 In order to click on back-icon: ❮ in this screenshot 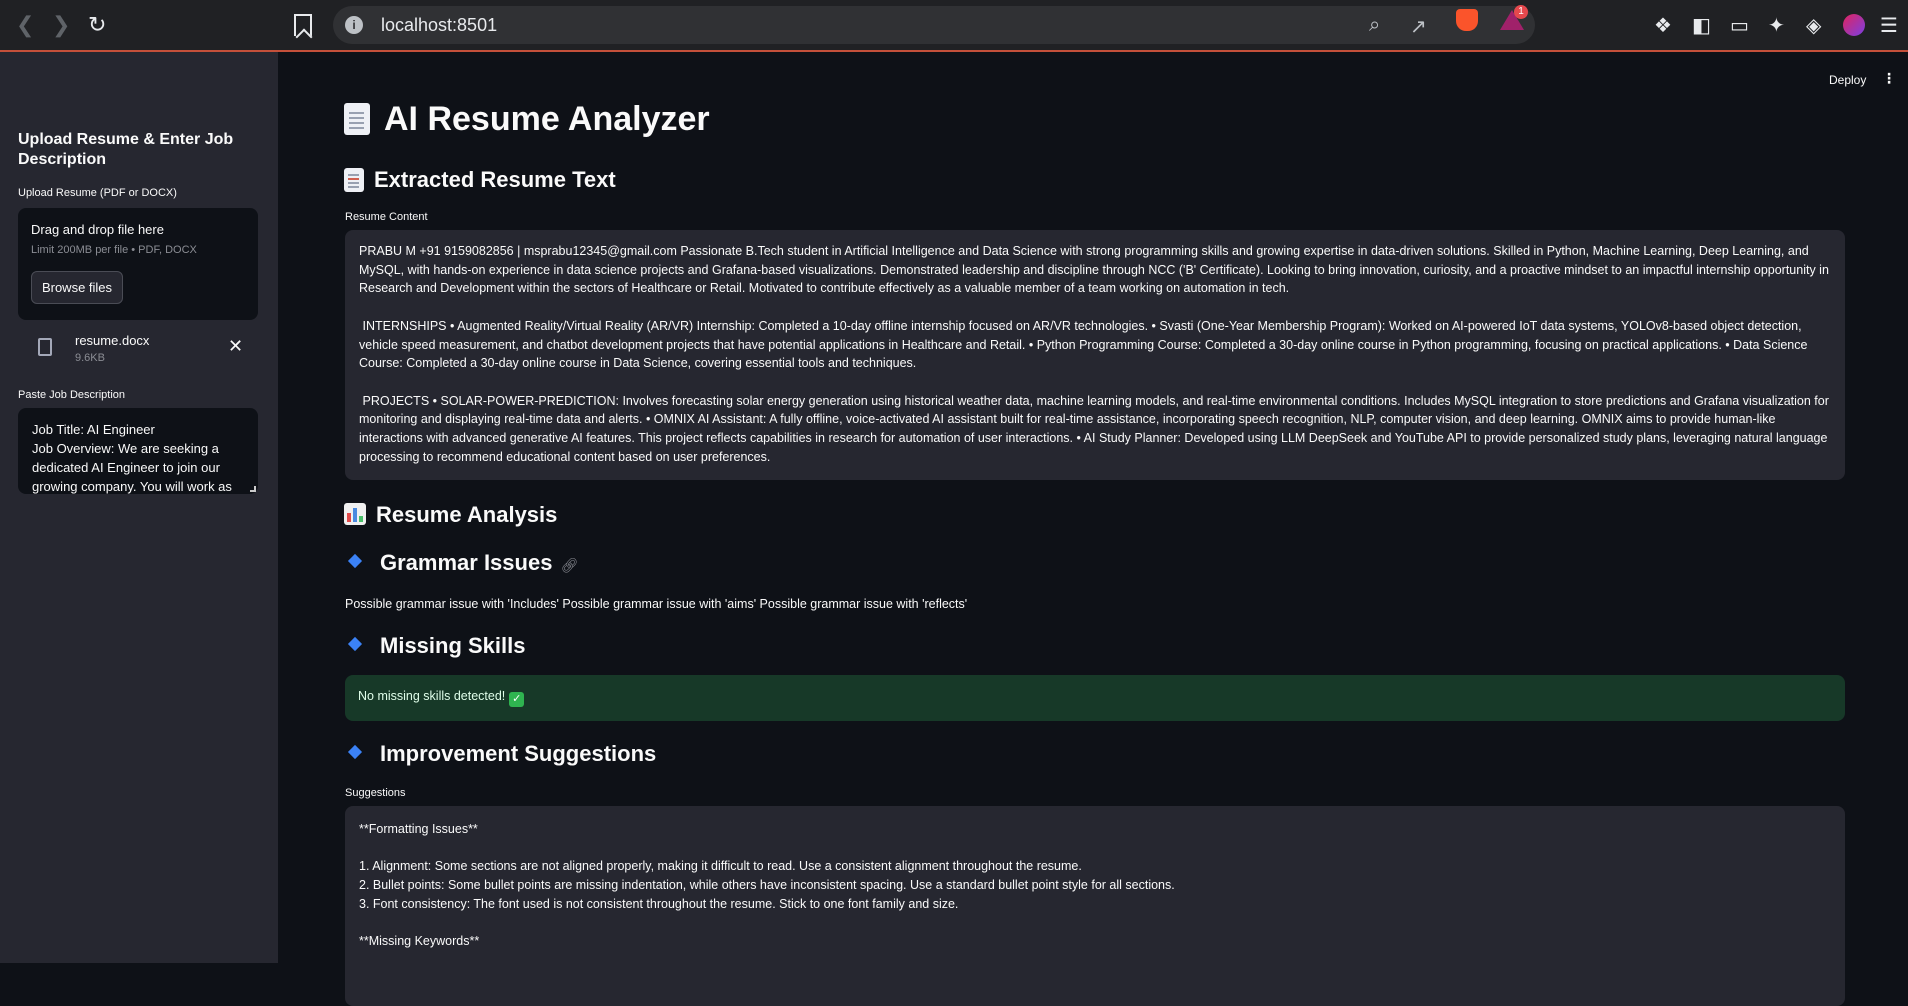, I will do `click(25, 25)`.